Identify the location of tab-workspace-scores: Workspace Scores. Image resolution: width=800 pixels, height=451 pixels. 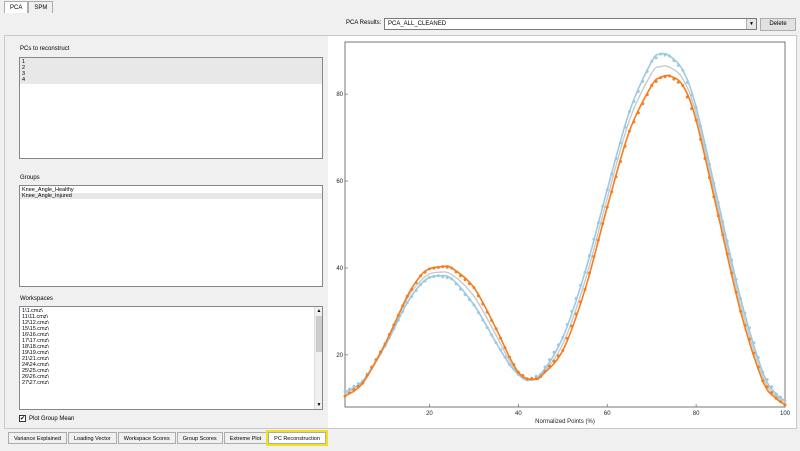
(146, 438).